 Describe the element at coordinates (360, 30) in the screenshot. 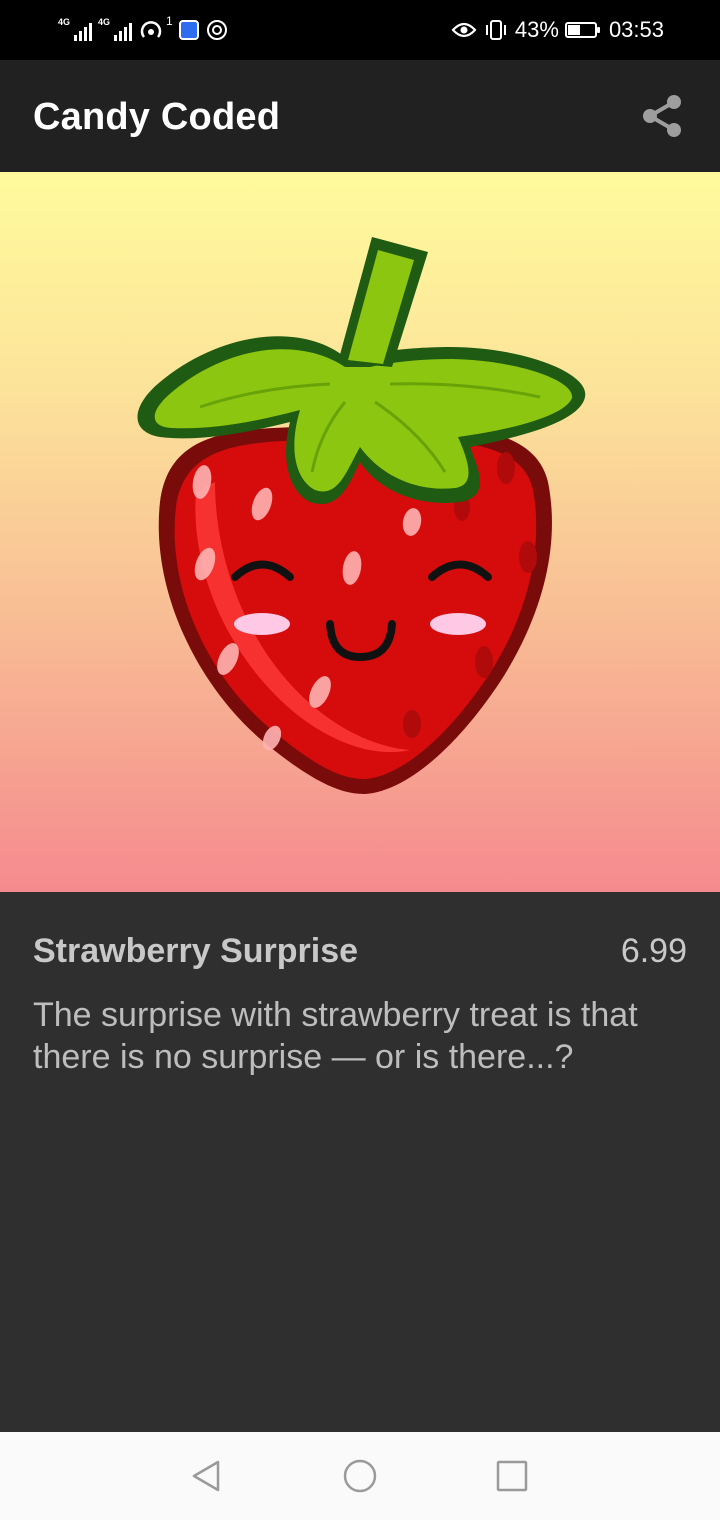

I see `status-bar: 4G 4G 1 43% 03:53` at that location.